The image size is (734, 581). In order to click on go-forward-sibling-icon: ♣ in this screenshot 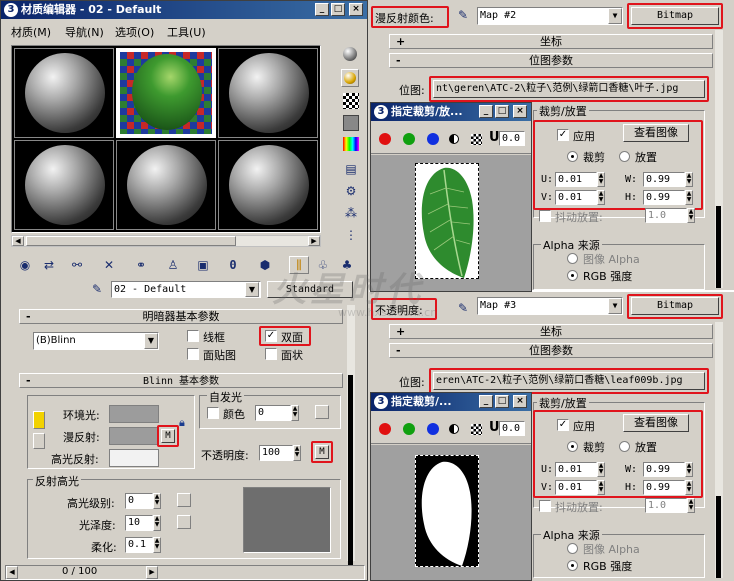, I will do `click(347, 265)`.